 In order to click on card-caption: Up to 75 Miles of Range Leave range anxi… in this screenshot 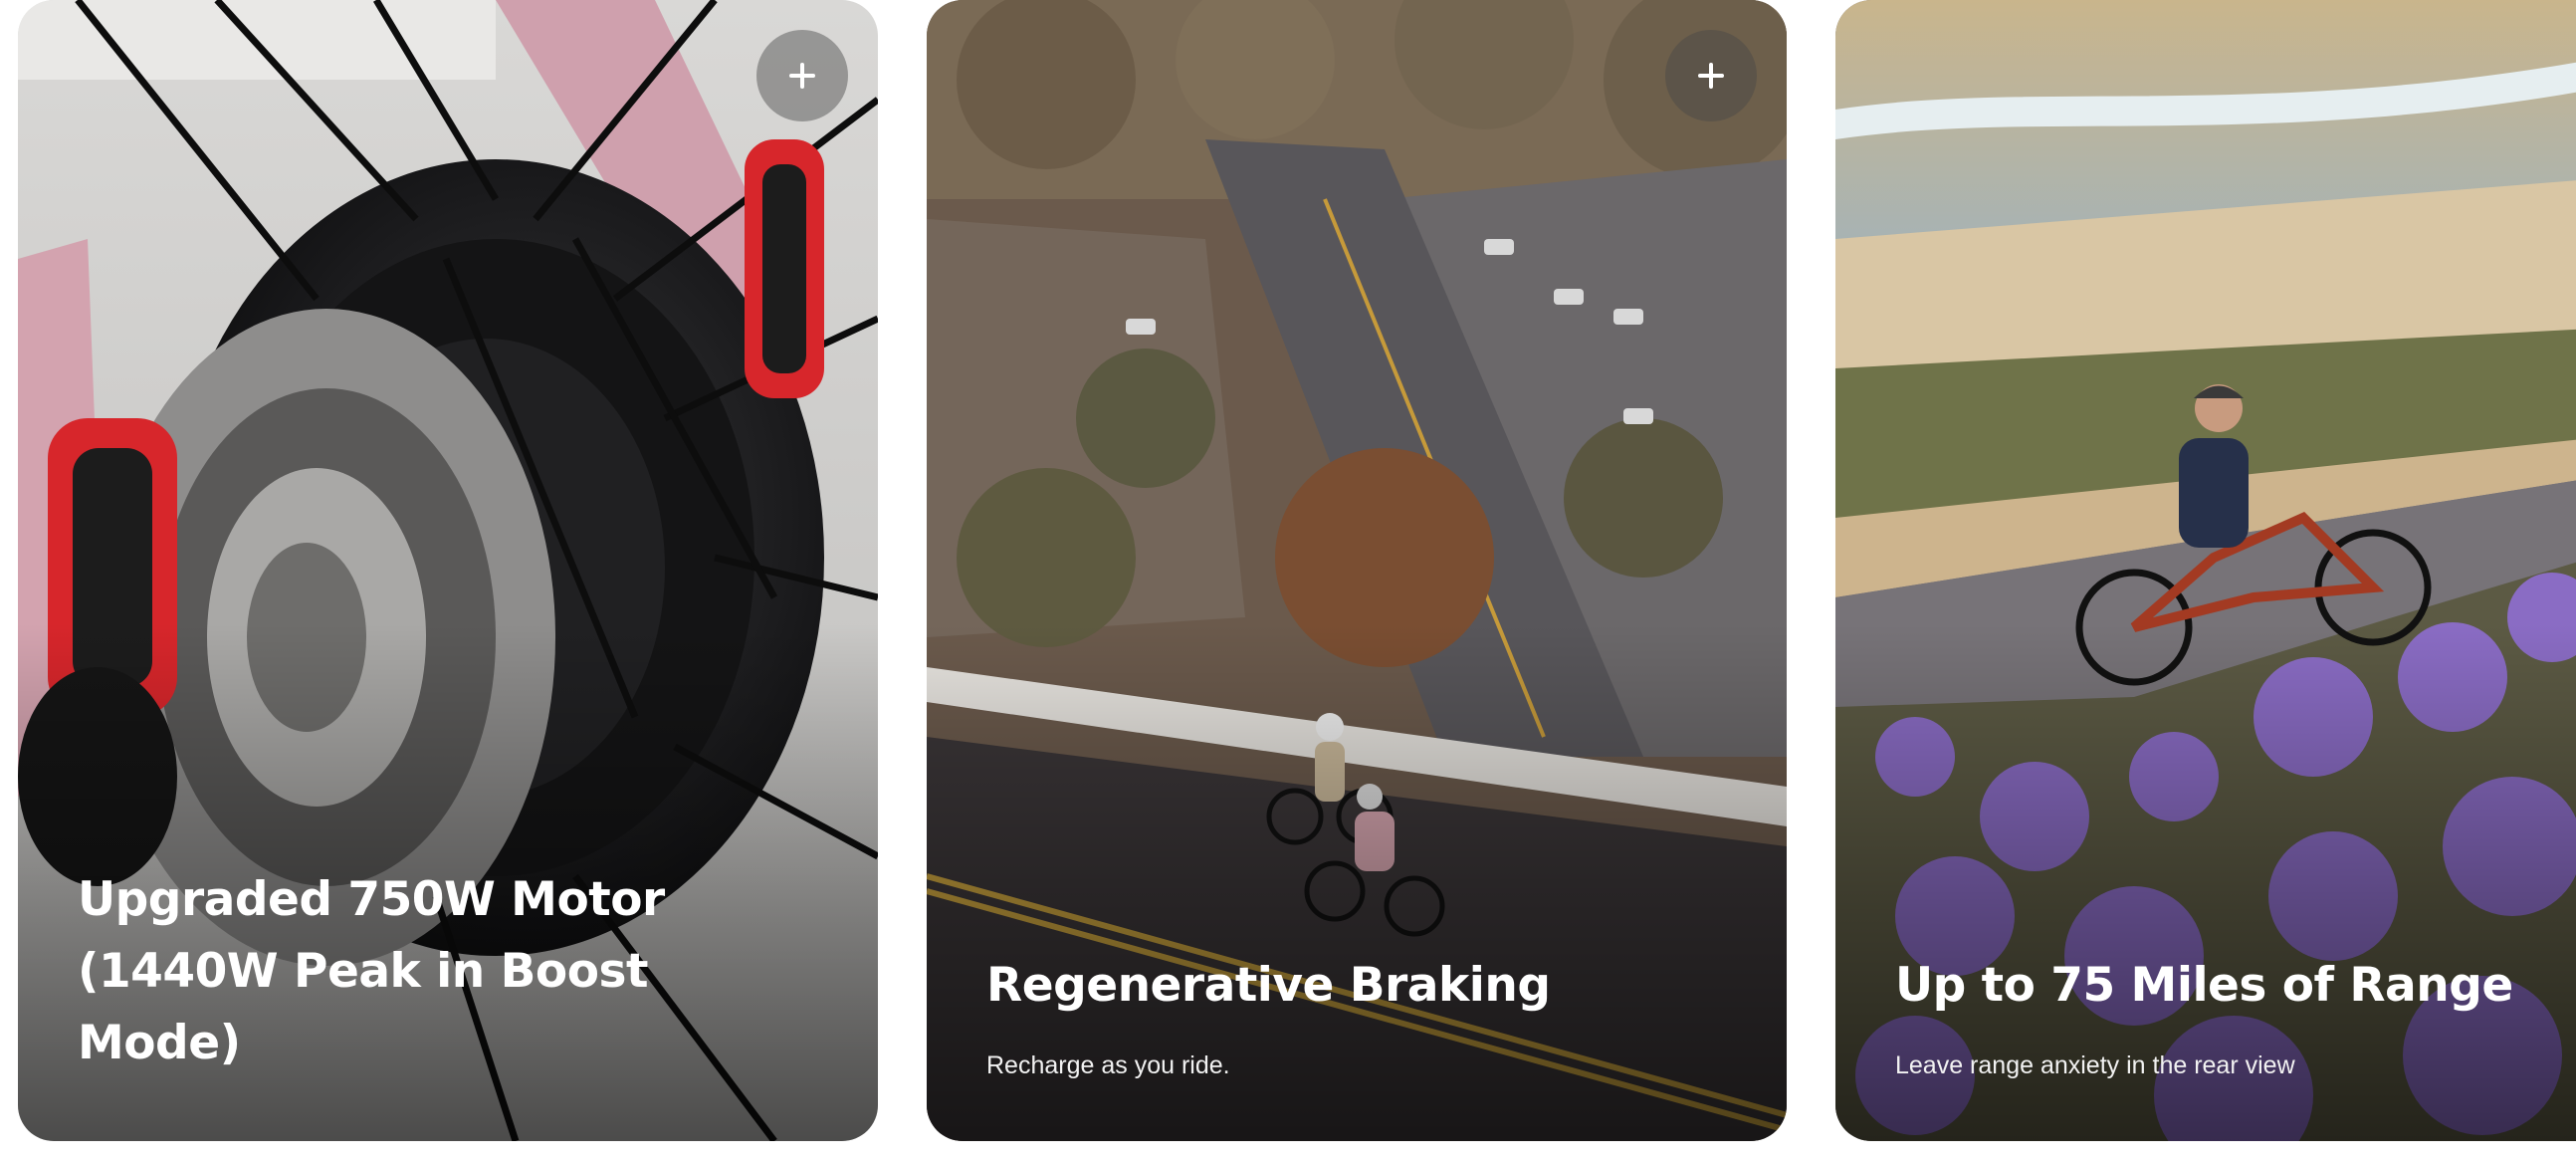, I will do `click(2213, 1016)`.